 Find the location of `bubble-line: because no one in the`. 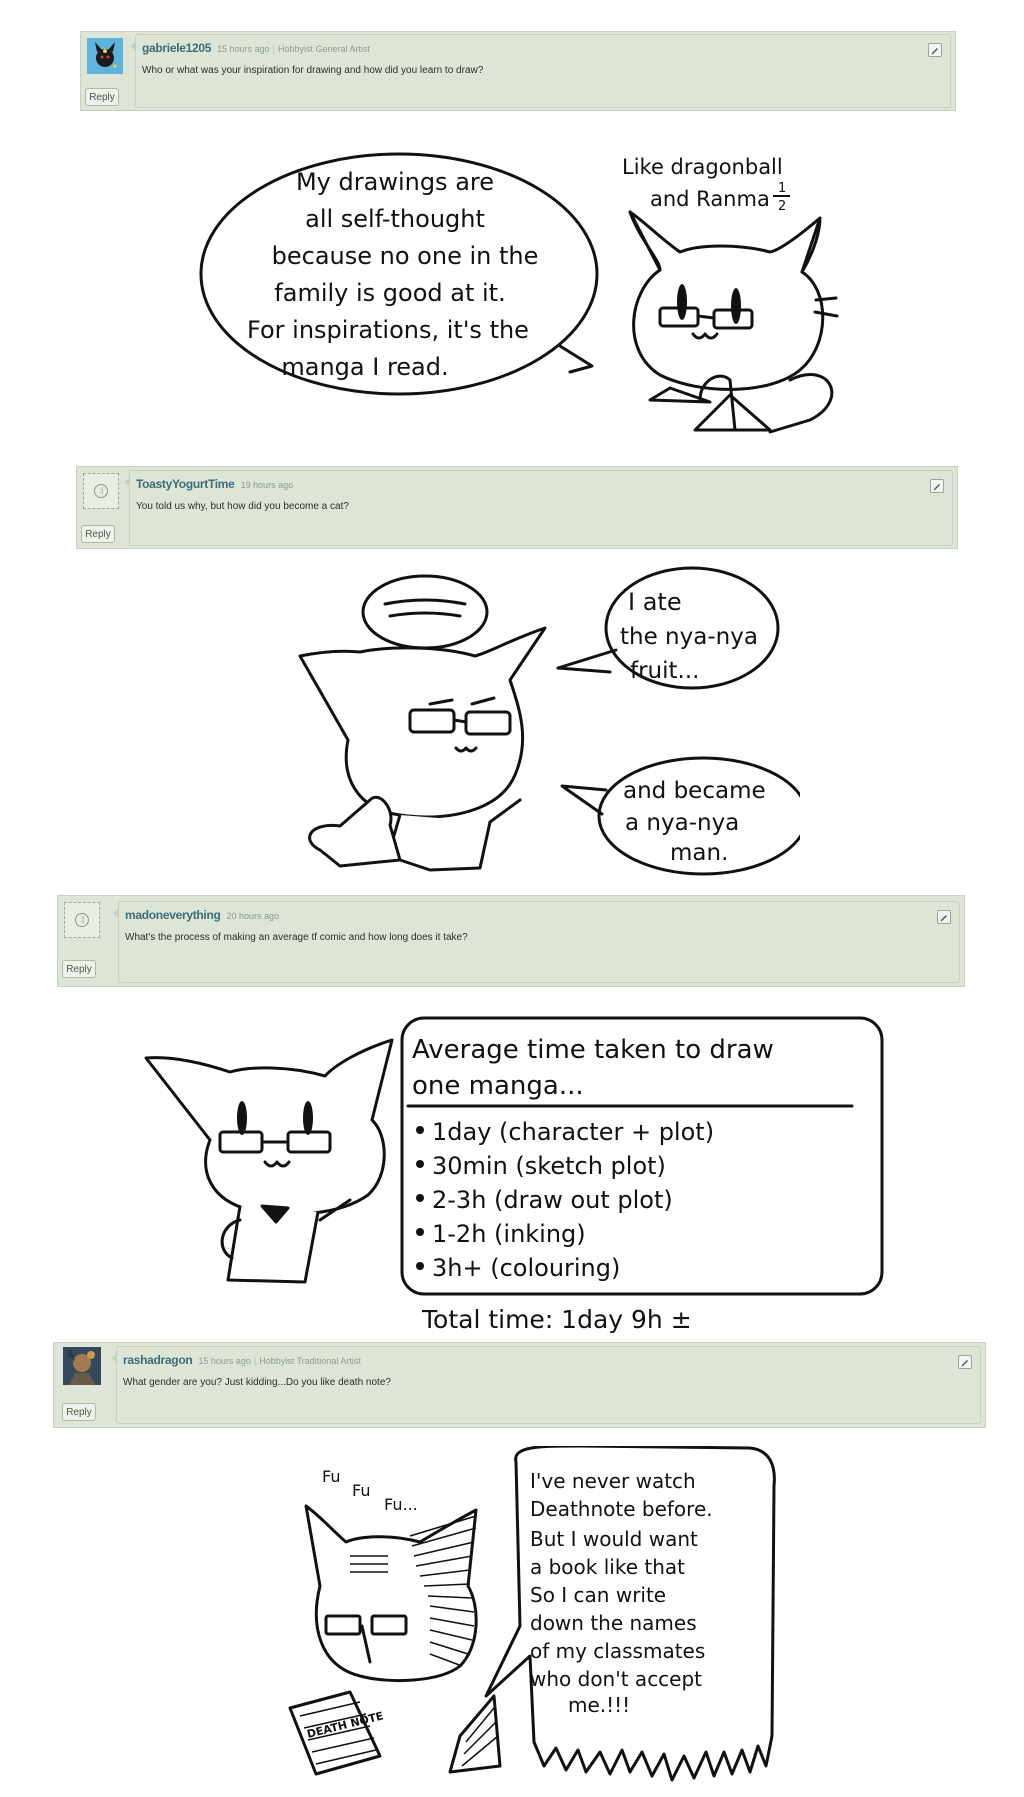

bubble-line: because no one in the is located at coordinates (405, 256).